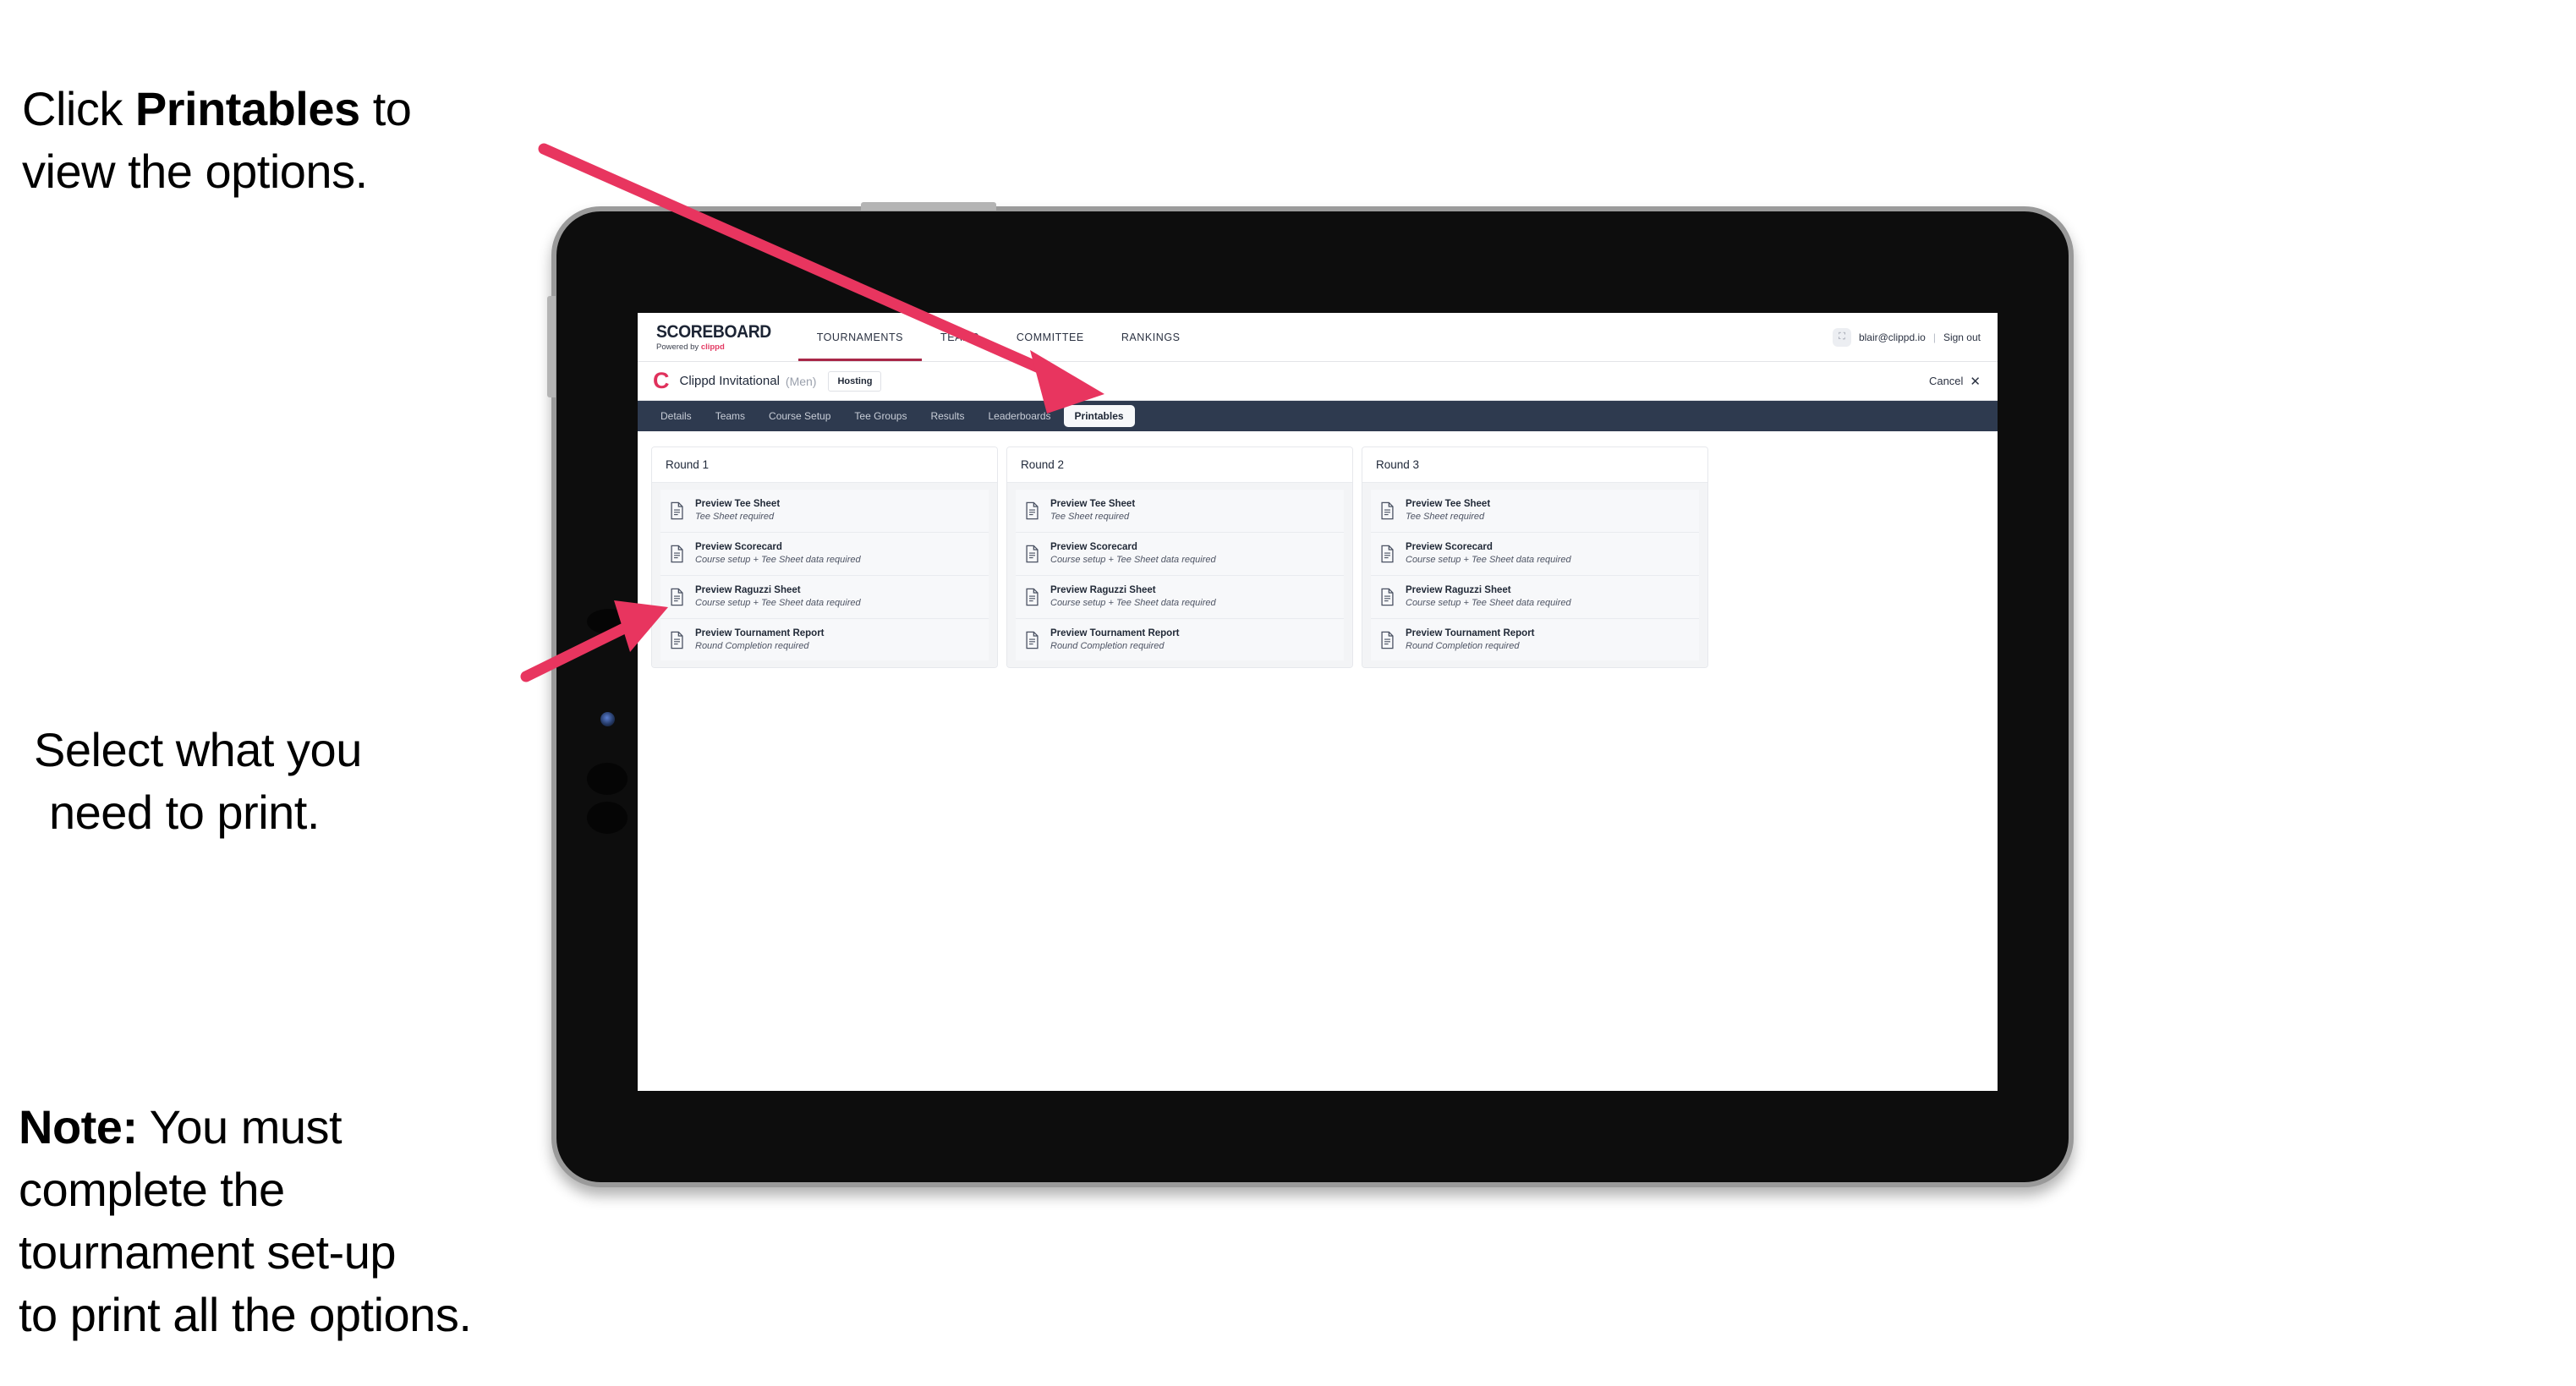 The width and height of the screenshot is (2576, 1386). I want to click on round-heading: Round 2, so click(1179, 465).